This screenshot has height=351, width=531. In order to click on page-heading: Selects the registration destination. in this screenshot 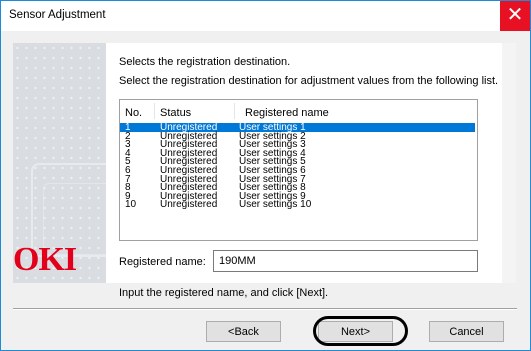, I will do `click(205, 62)`.